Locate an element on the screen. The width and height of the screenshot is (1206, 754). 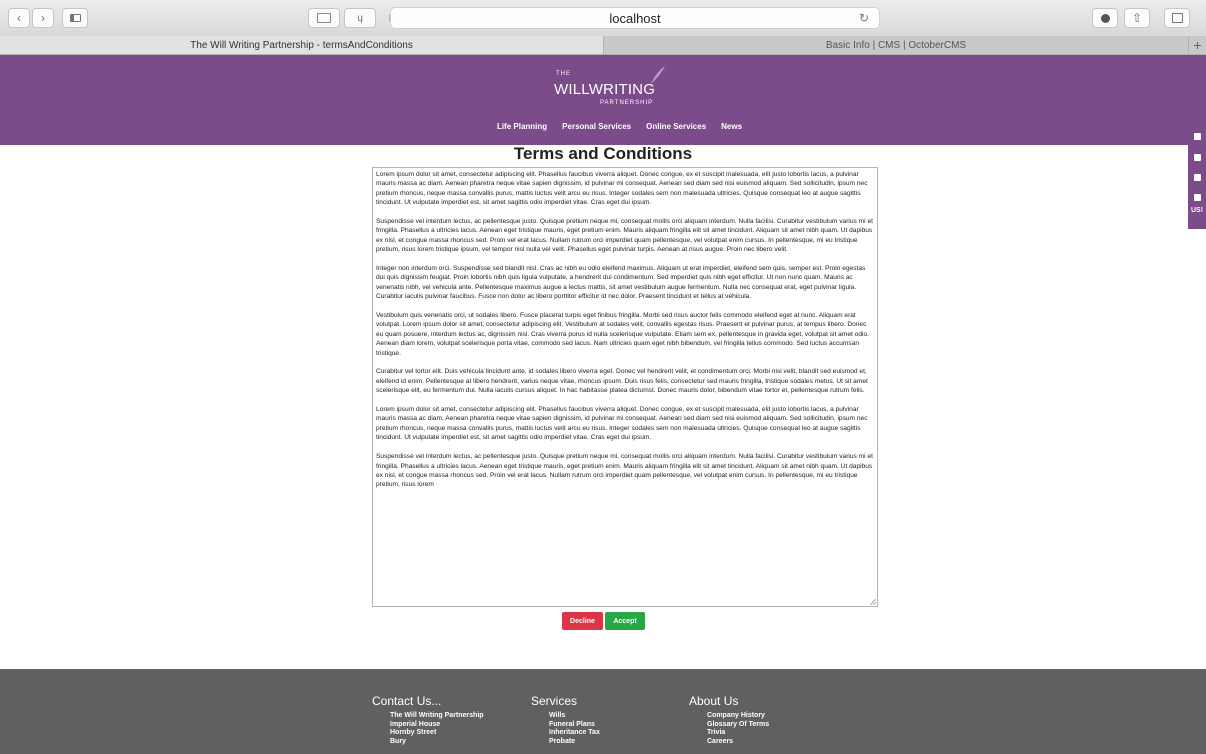
footer-link-wills: Wills is located at coordinates (574, 716).